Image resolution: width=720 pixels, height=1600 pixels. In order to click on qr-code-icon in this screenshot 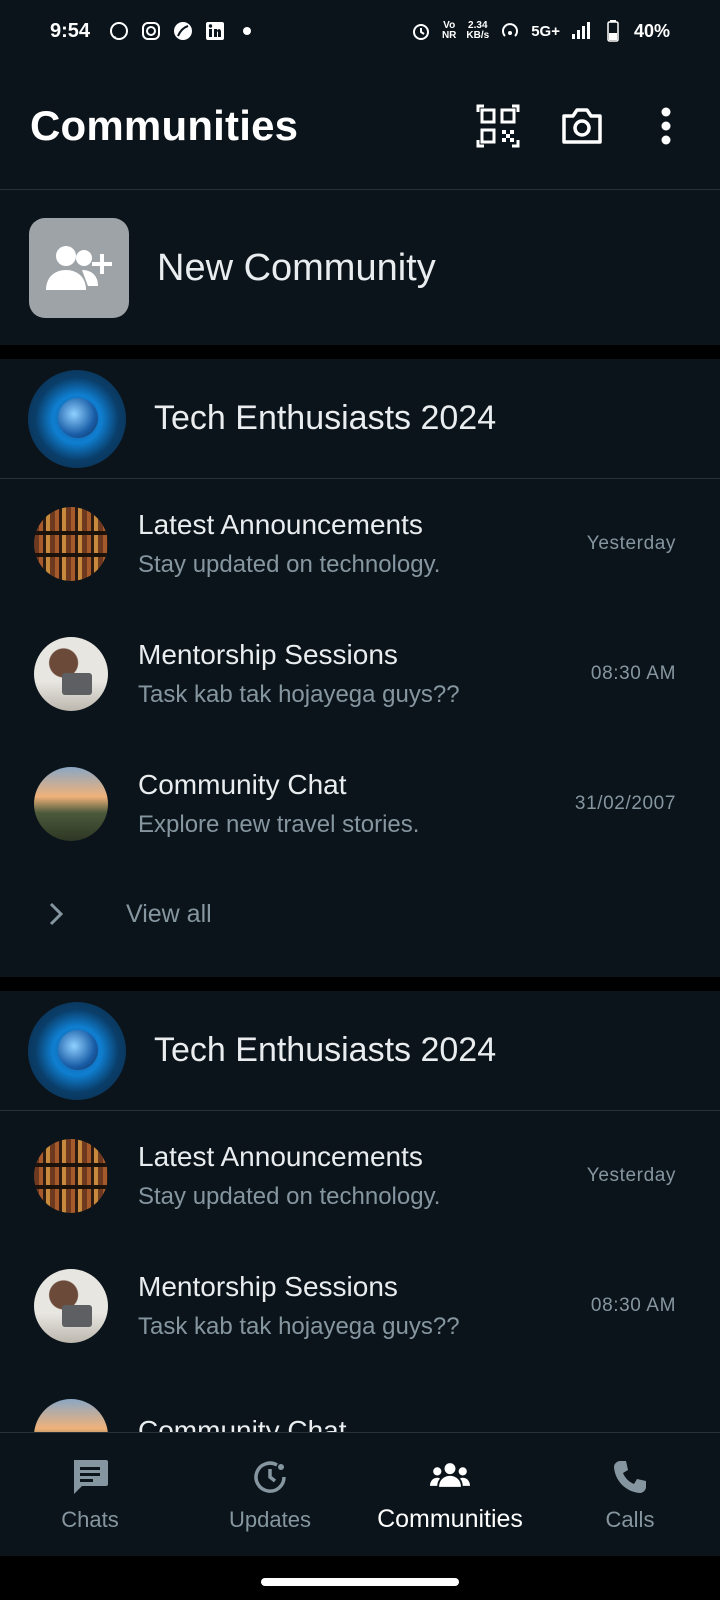, I will do `click(498, 125)`.